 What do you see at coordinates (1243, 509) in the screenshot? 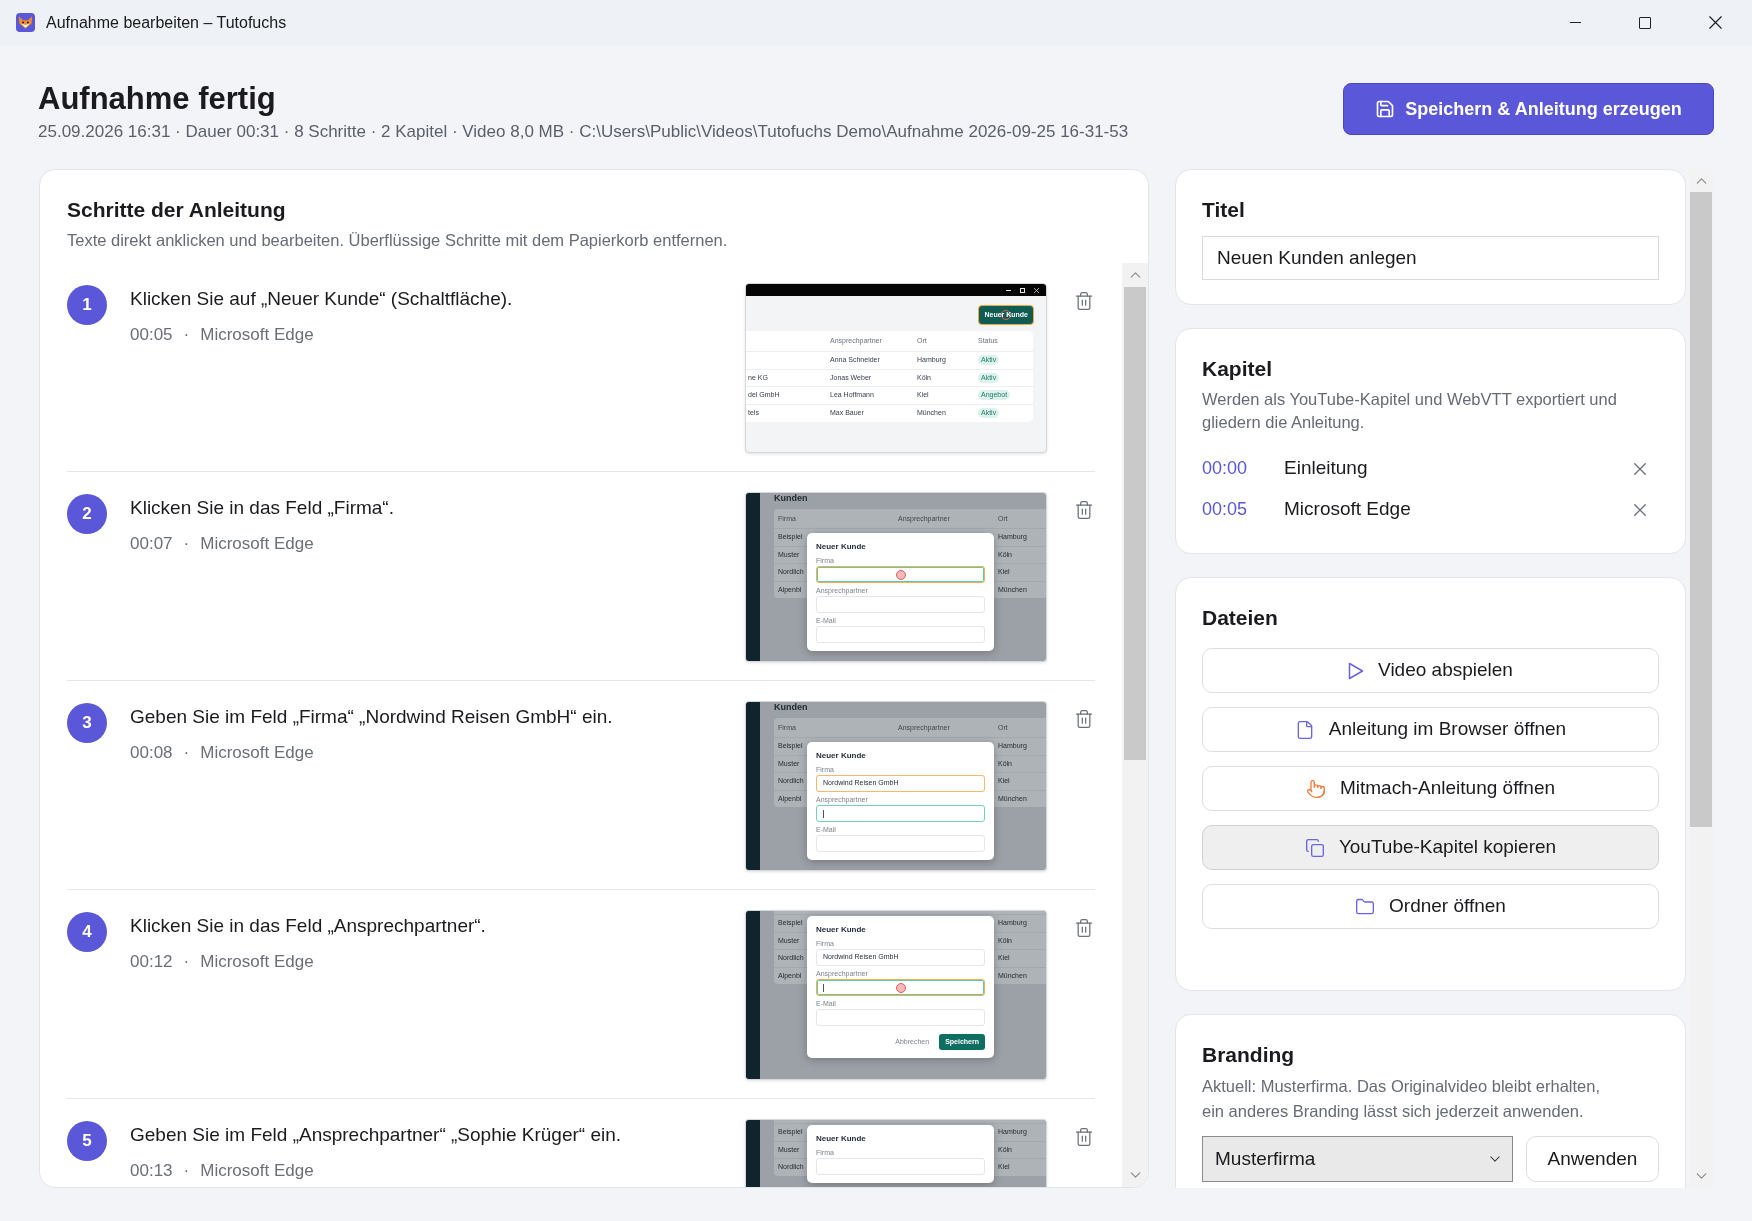
I see `chapter-time: 00:05` at bounding box center [1243, 509].